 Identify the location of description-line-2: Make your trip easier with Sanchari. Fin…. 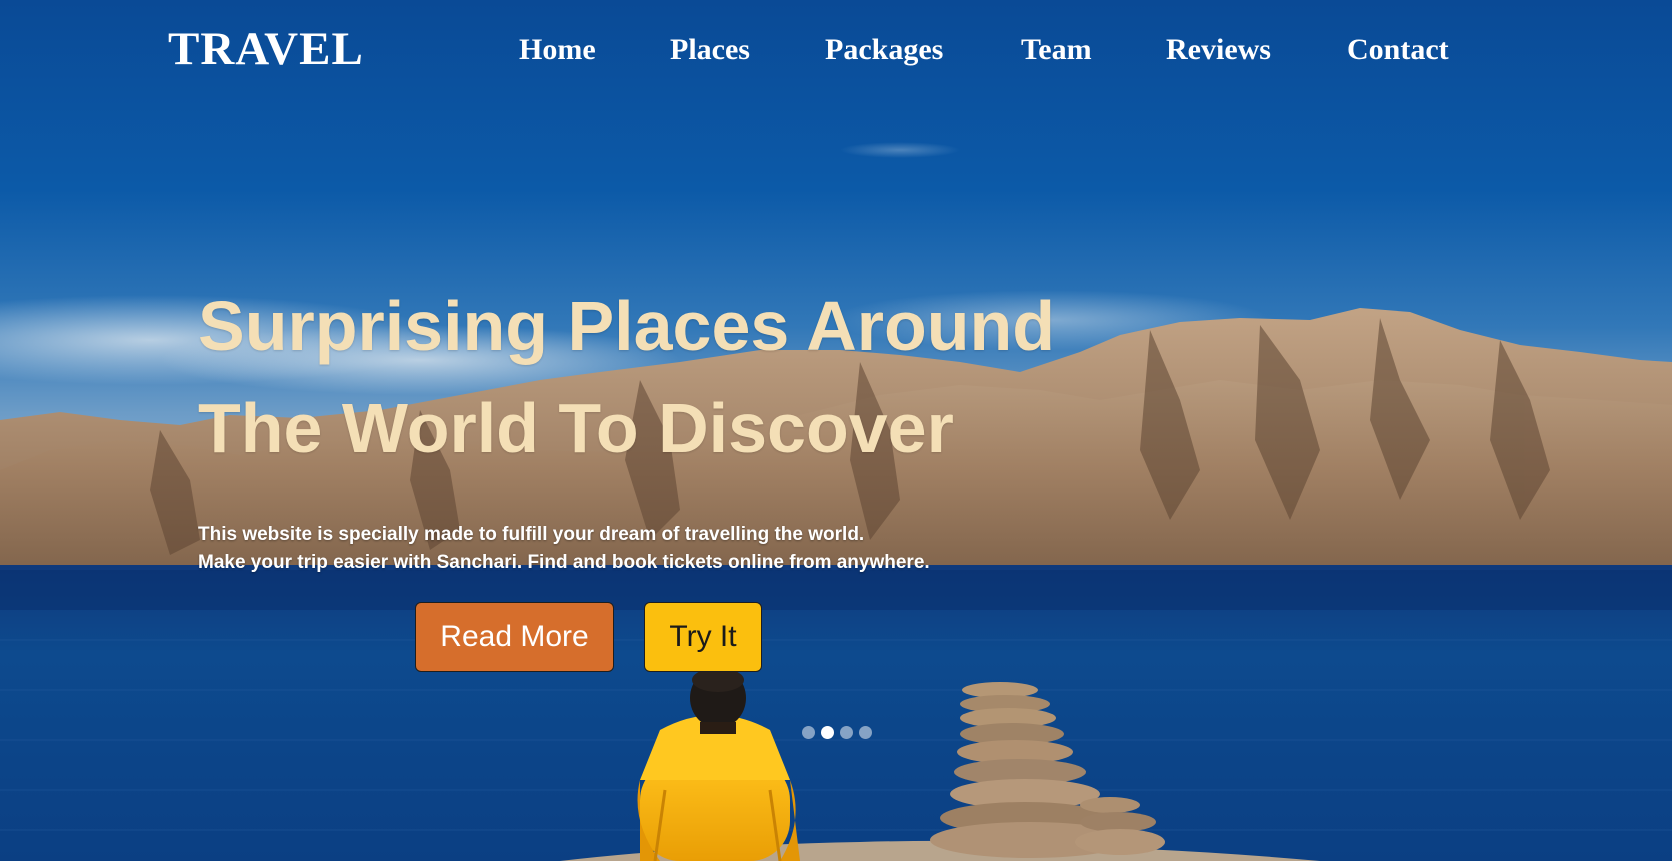
(564, 562).